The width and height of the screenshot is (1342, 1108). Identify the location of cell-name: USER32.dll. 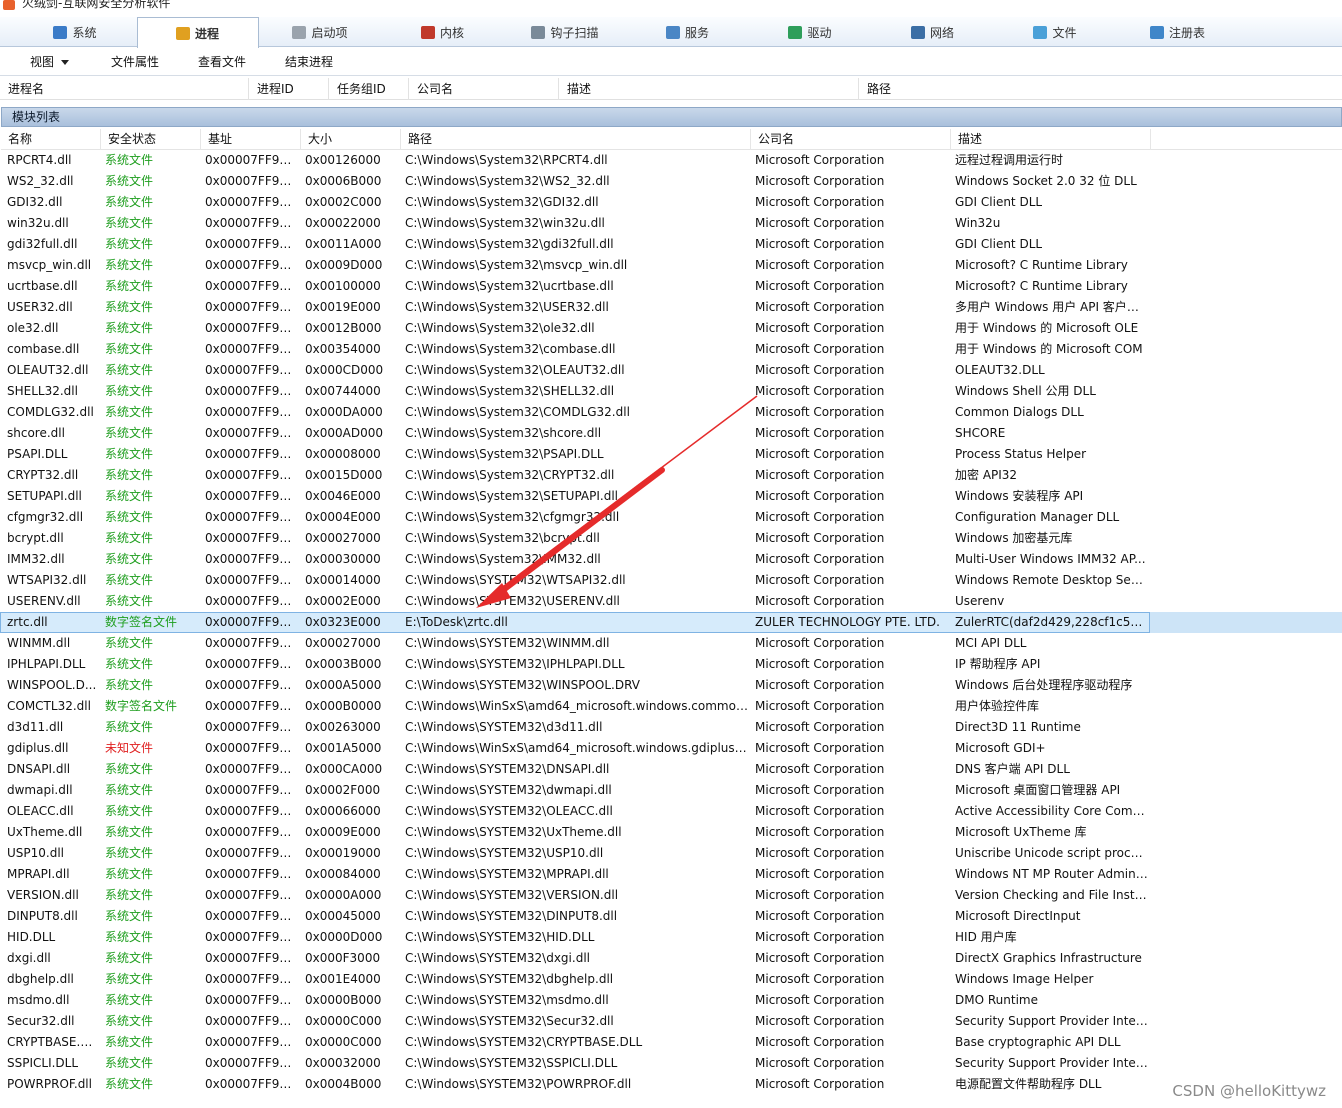
(40, 307).